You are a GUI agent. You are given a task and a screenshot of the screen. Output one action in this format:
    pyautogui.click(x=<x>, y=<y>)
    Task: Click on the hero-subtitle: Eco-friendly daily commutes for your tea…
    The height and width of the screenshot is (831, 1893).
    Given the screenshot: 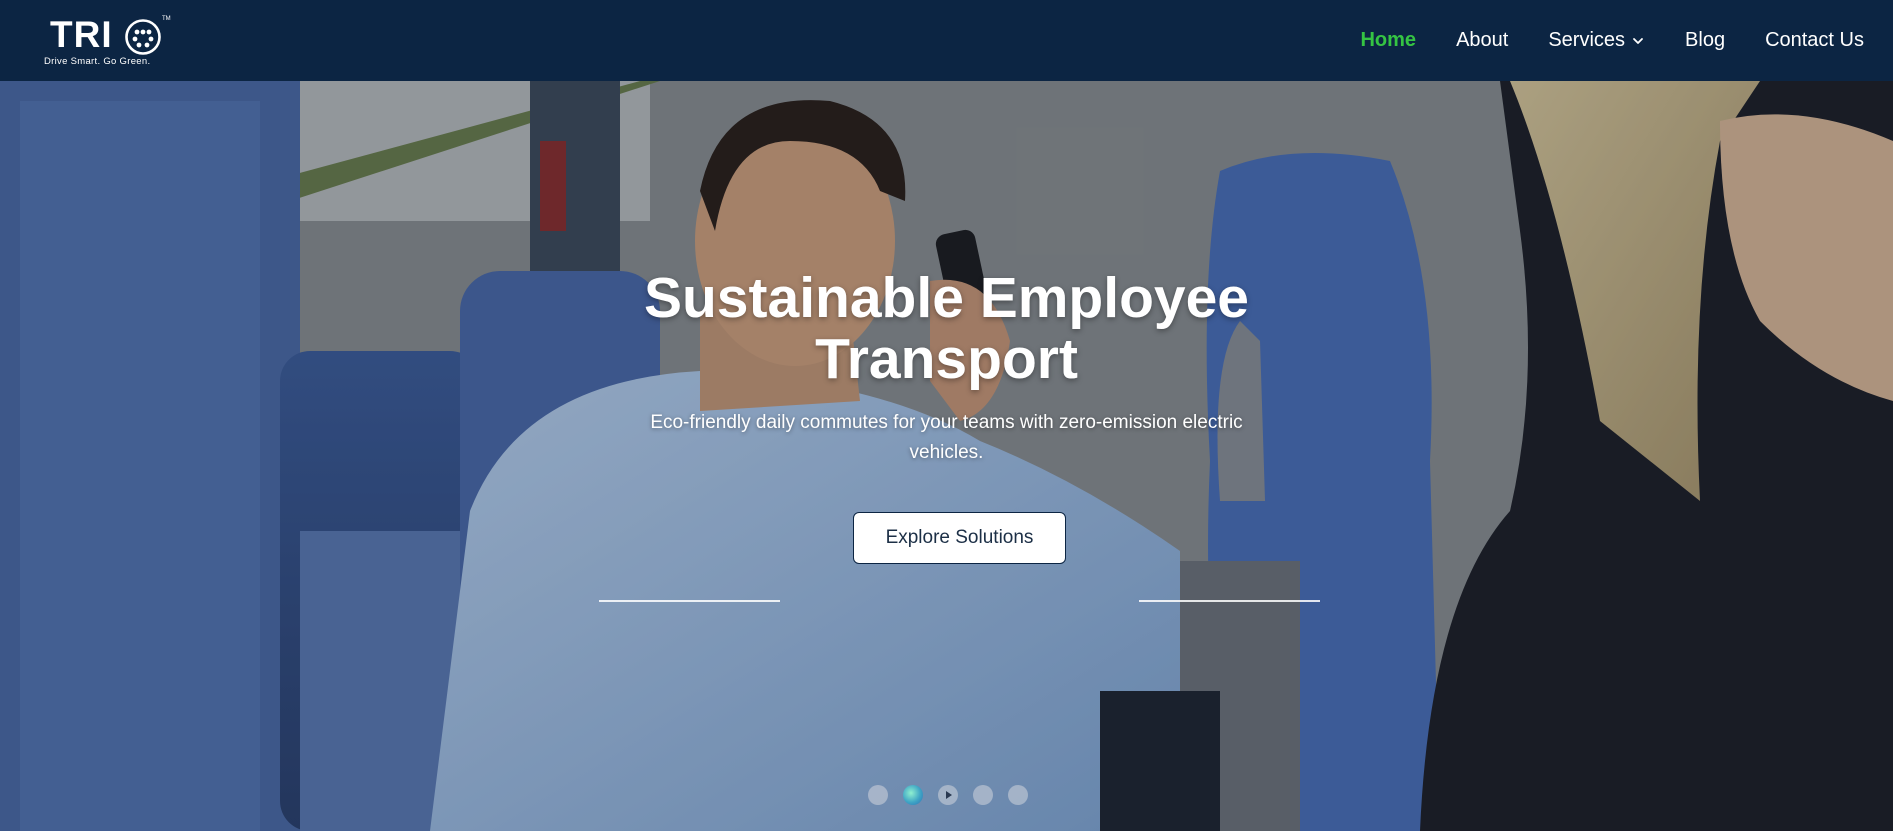 What is the action you would take?
    pyautogui.click(x=946, y=437)
    